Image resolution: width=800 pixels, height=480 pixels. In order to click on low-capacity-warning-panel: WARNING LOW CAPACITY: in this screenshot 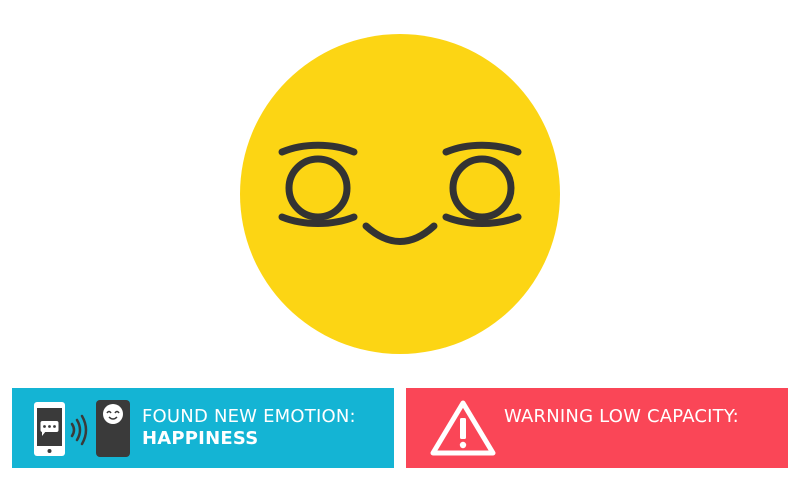, I will do `click(597, 428)`.